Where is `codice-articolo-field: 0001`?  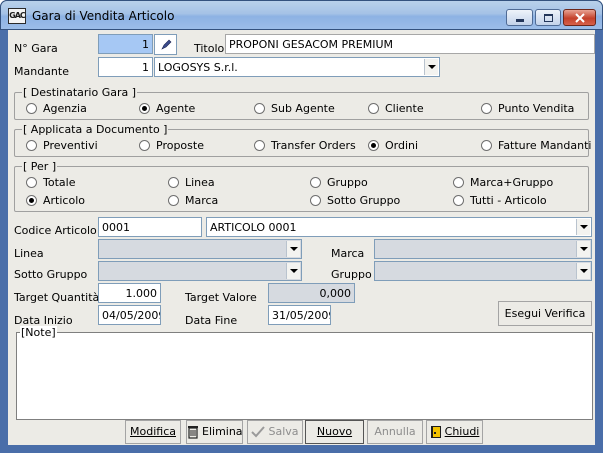
codice-articolo-field: 0001 is located at coordinates (150, 227).